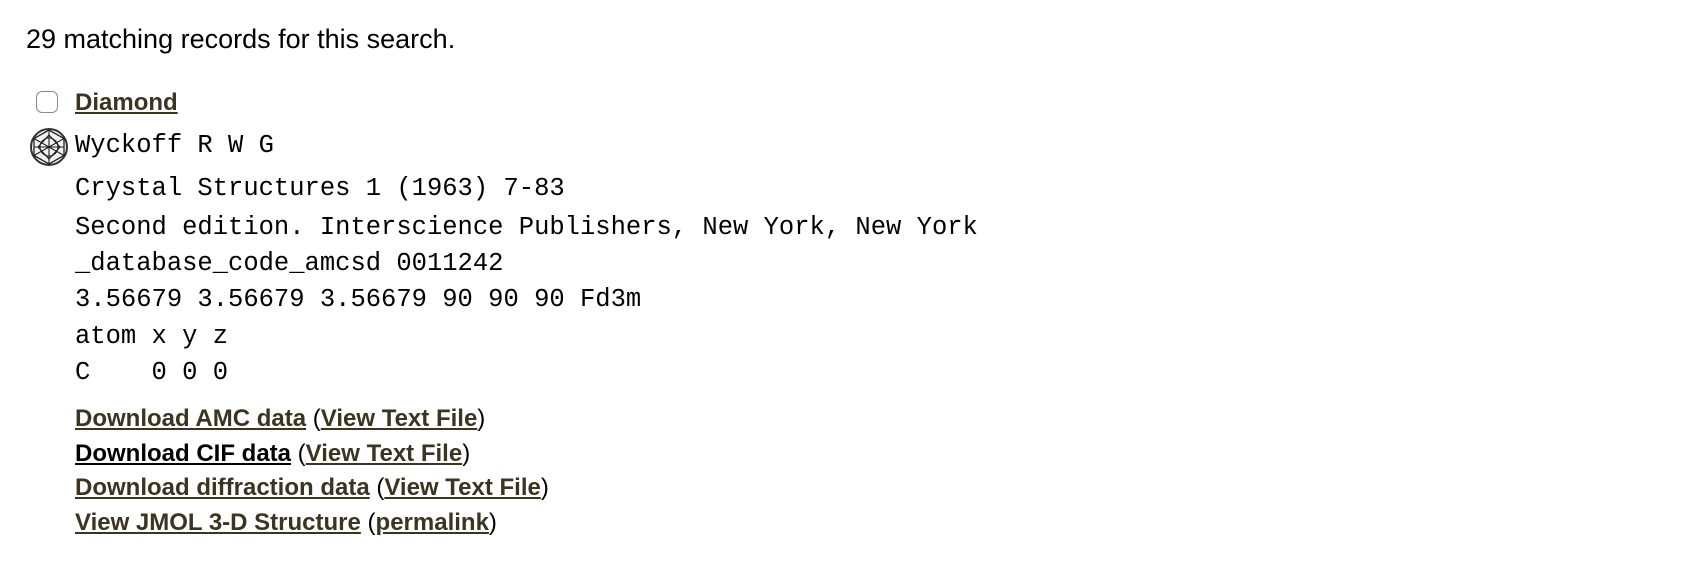  Describe the element at coordinates (218, 522) in the screenshot. I see `view-jmol-structure-link: View JMOL 3-D Structure` at that location.